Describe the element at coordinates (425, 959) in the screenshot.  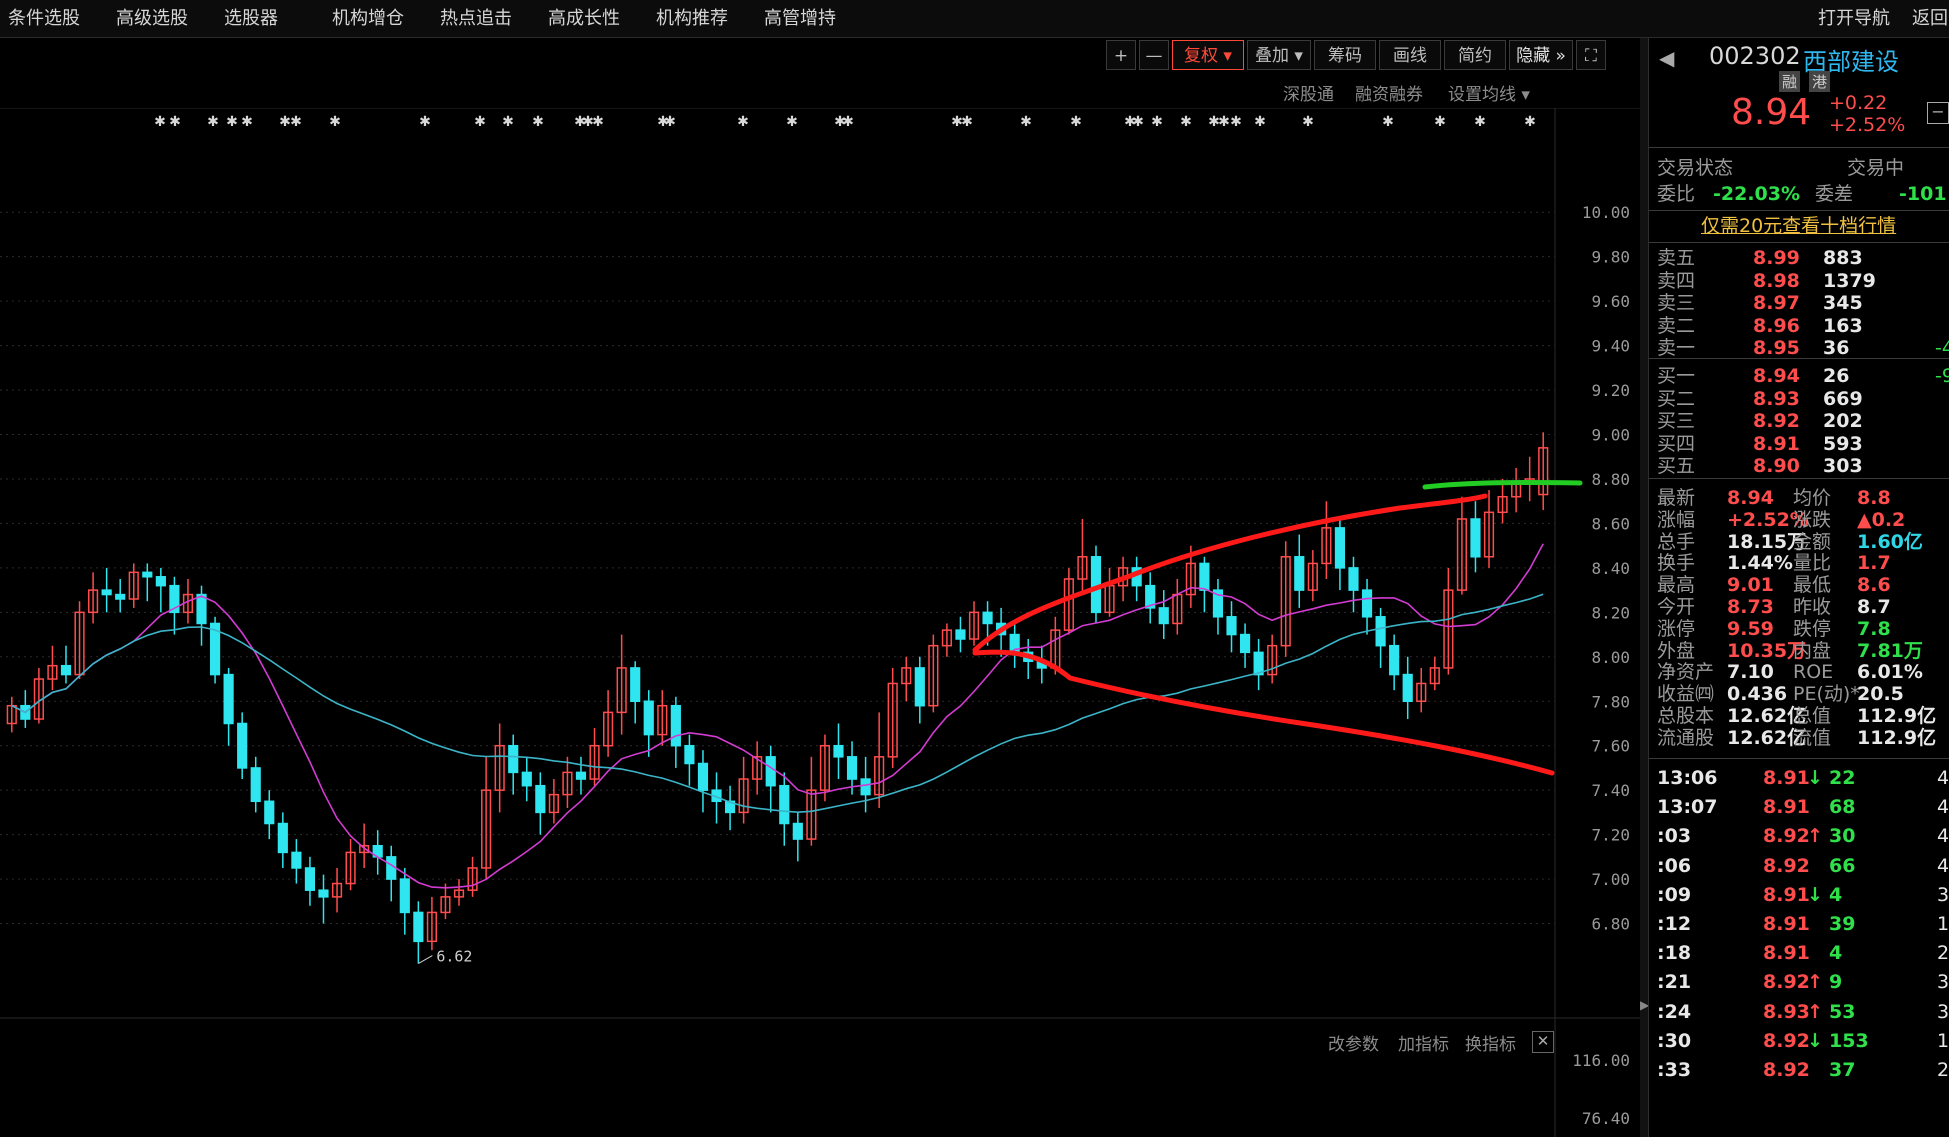
I see `low-marker-line` at that location.